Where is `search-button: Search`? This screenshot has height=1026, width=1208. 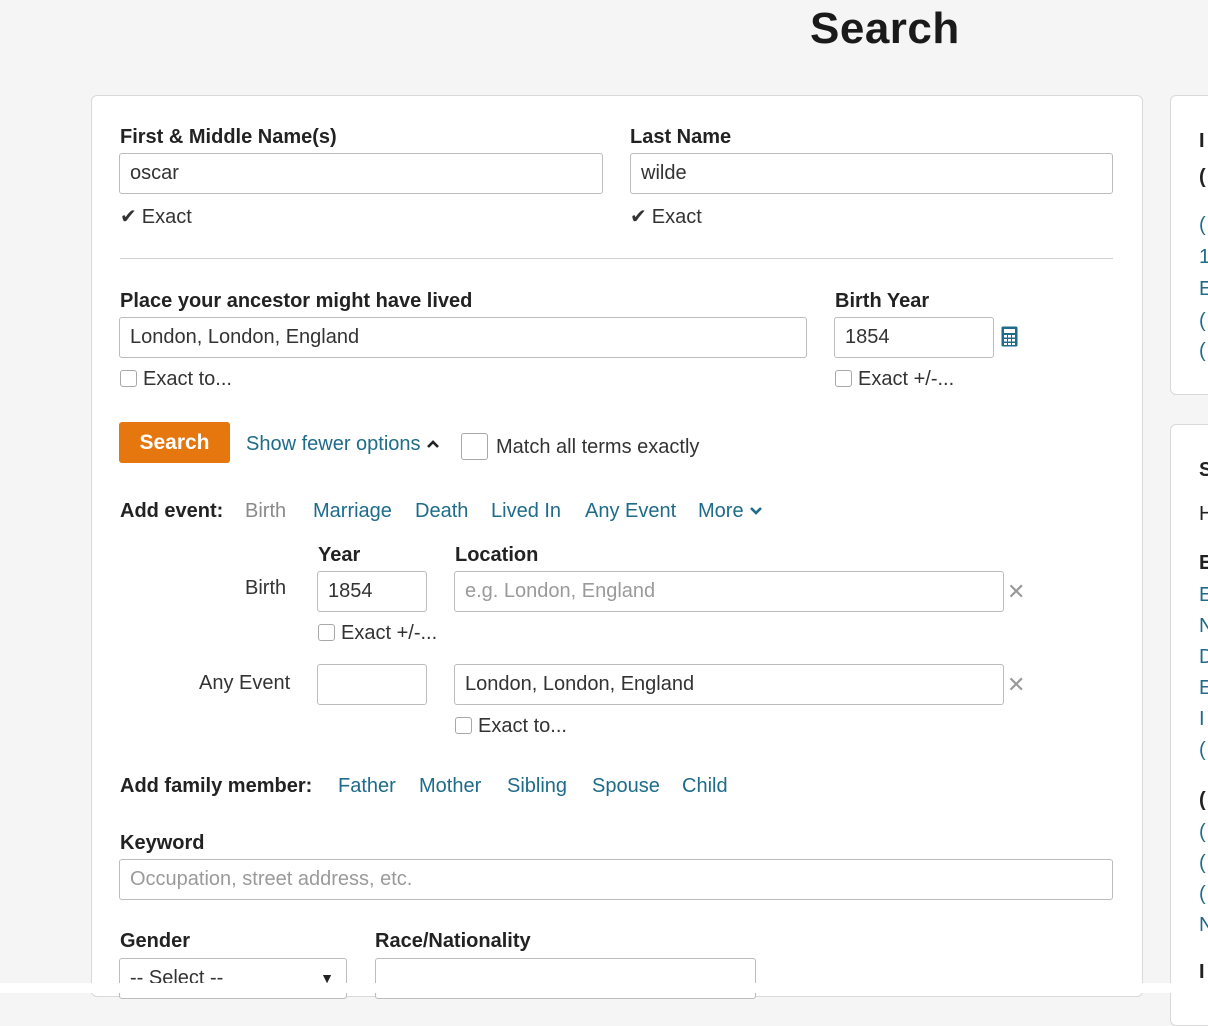 search-button: Search is located at coordinates (174, 442).